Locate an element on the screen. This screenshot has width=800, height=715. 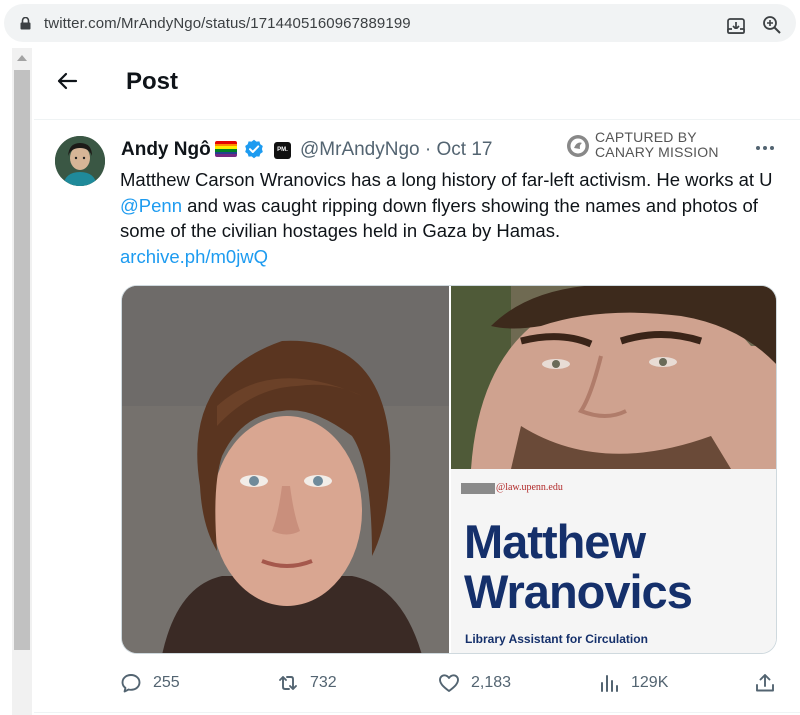
avatar is located at coordinates (80, 161).